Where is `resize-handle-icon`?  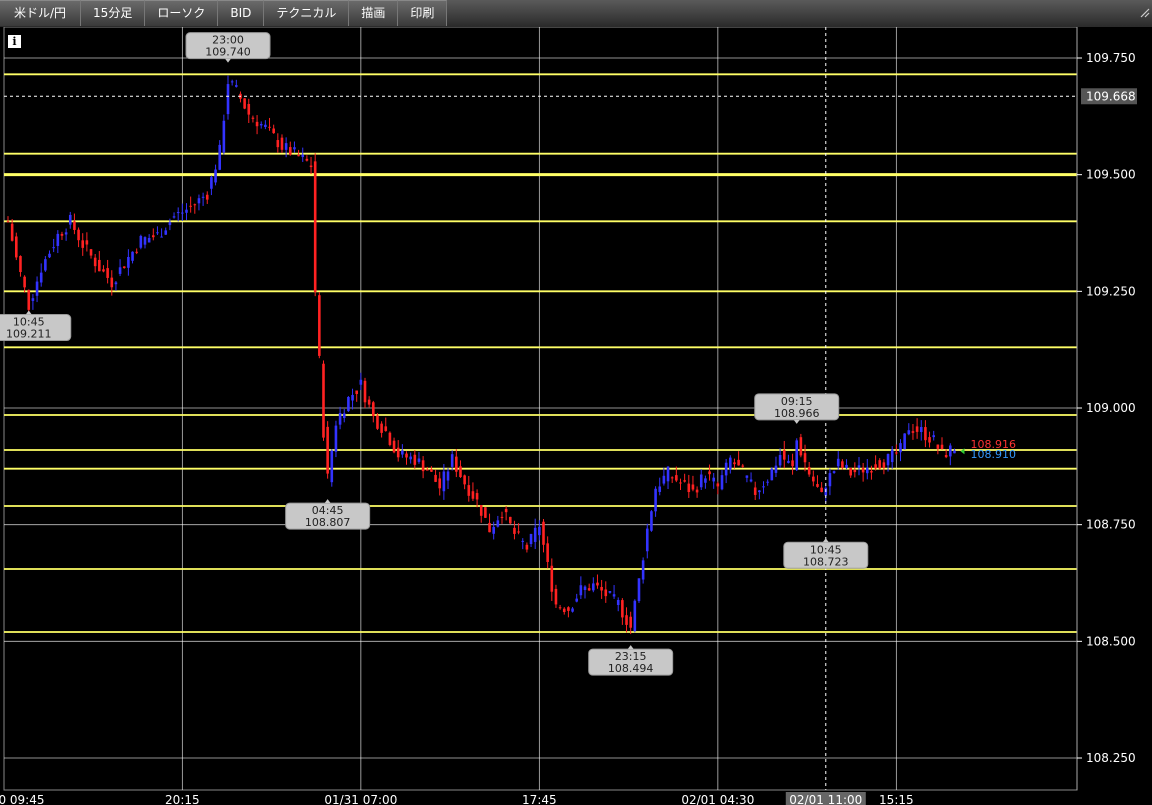
resize-handle-icon is located at coordinates (1145, 13).